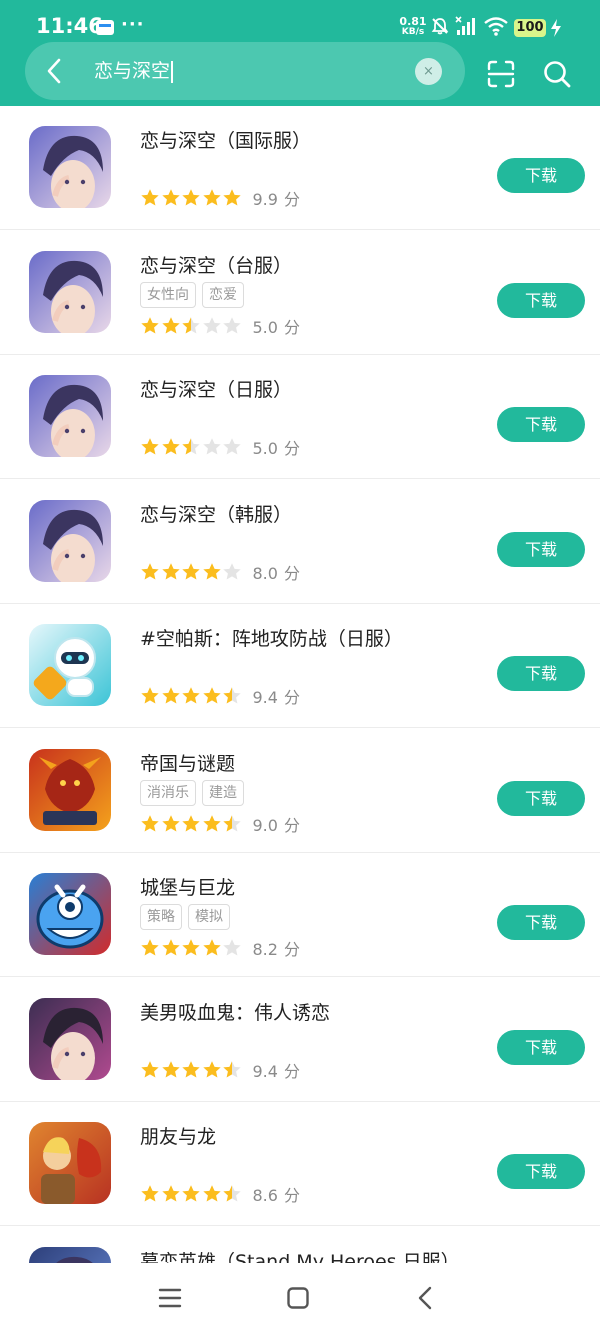 The width and height of the screenshot is (600, 1333). Describe the element at coordinates (300, 915) in the screenshot. I see `app-list-item: 城堡与巨龙 策略 模拟 8.2 分 下载` at that location.